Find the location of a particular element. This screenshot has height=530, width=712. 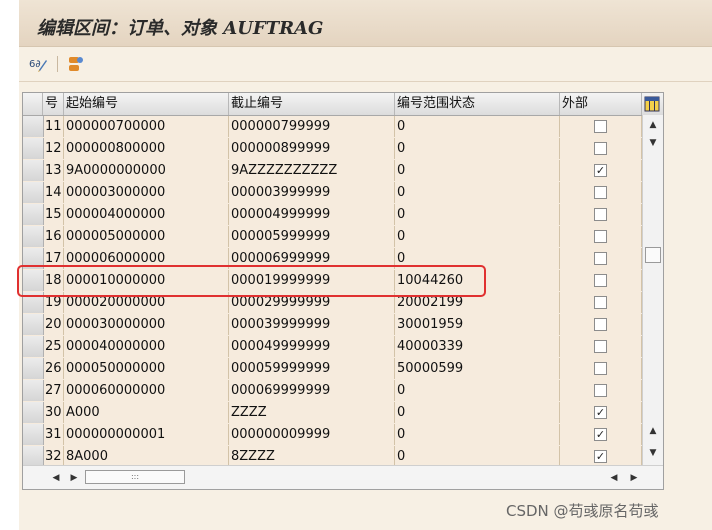

col-header-status: 编号范围状态 is located at coordinates (477, 104).